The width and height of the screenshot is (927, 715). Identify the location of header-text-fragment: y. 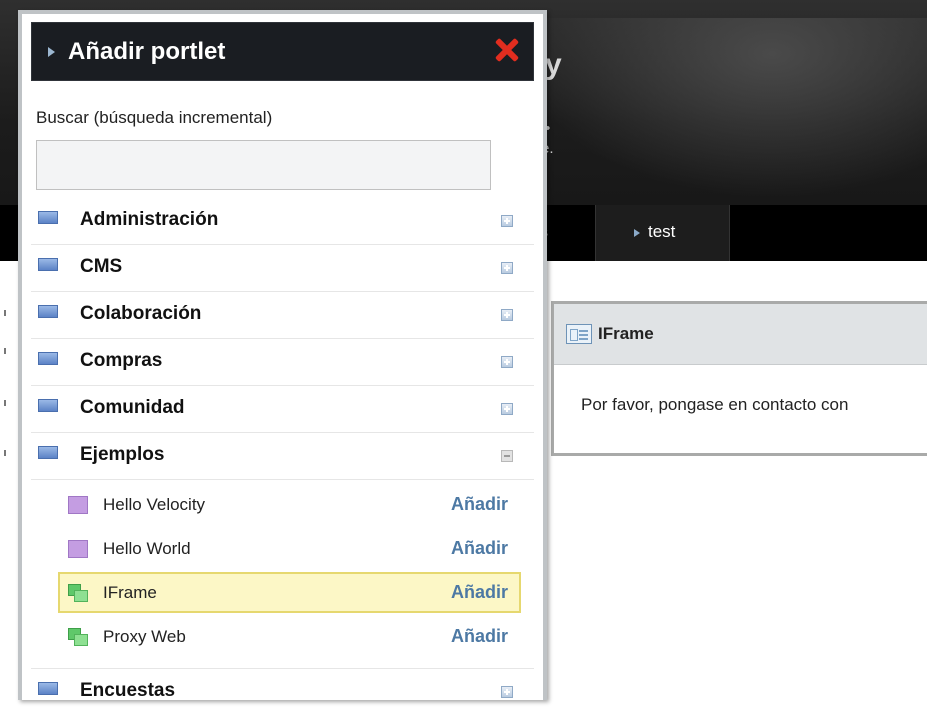
(553, 64).